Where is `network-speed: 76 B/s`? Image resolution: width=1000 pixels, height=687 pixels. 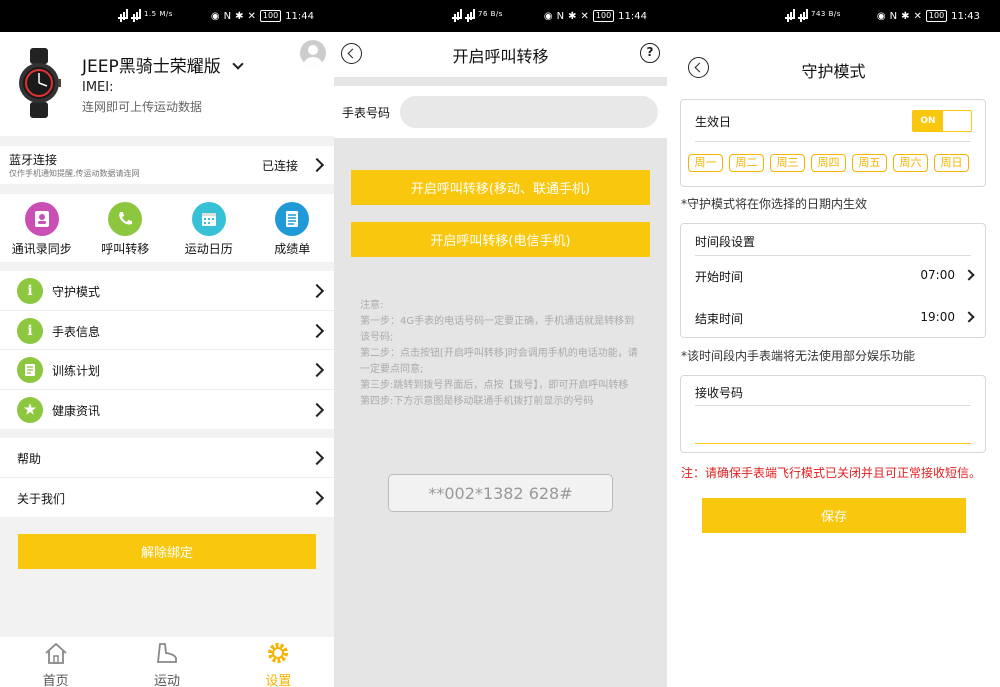
network-speed: 76 B/s is located at coordinates (490, 14).